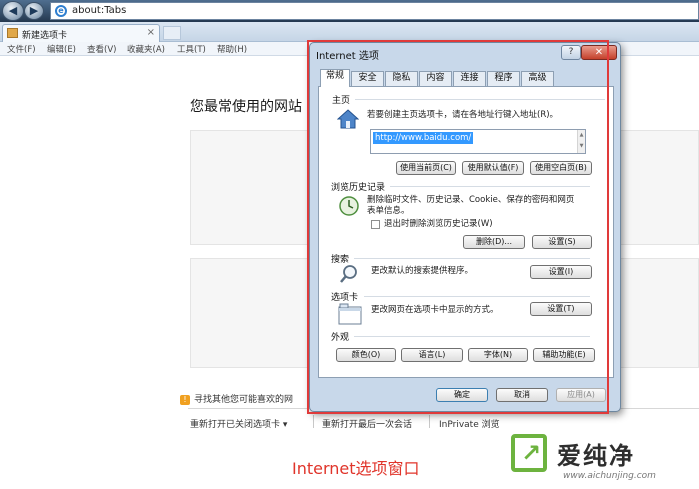 Image resolution: width=699 pixels, height=489 pixels. Describe the element at coordinates (423, 138) in the screenshot. I see `homepage-url-text: http://www.baidu.com/` at that location.